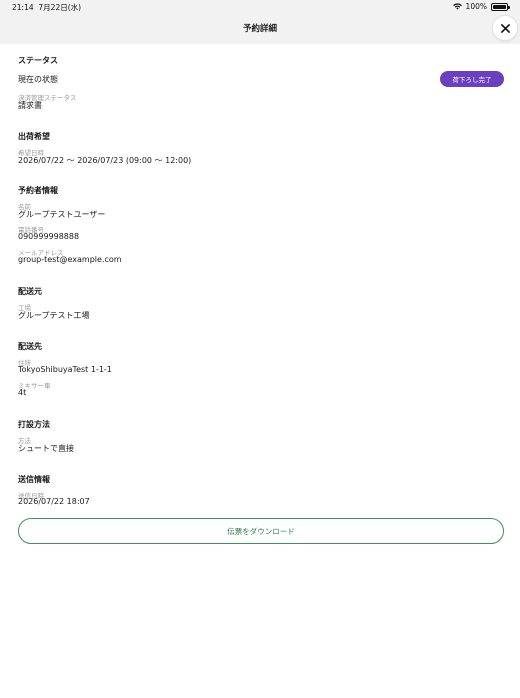 Image resolution: width=520 pixels, height=698 pixels. What do you see at coordinates (62, 214) in the screenshot?
I see `name-value: グループテストユーザー` at bounding box center [62, 214].